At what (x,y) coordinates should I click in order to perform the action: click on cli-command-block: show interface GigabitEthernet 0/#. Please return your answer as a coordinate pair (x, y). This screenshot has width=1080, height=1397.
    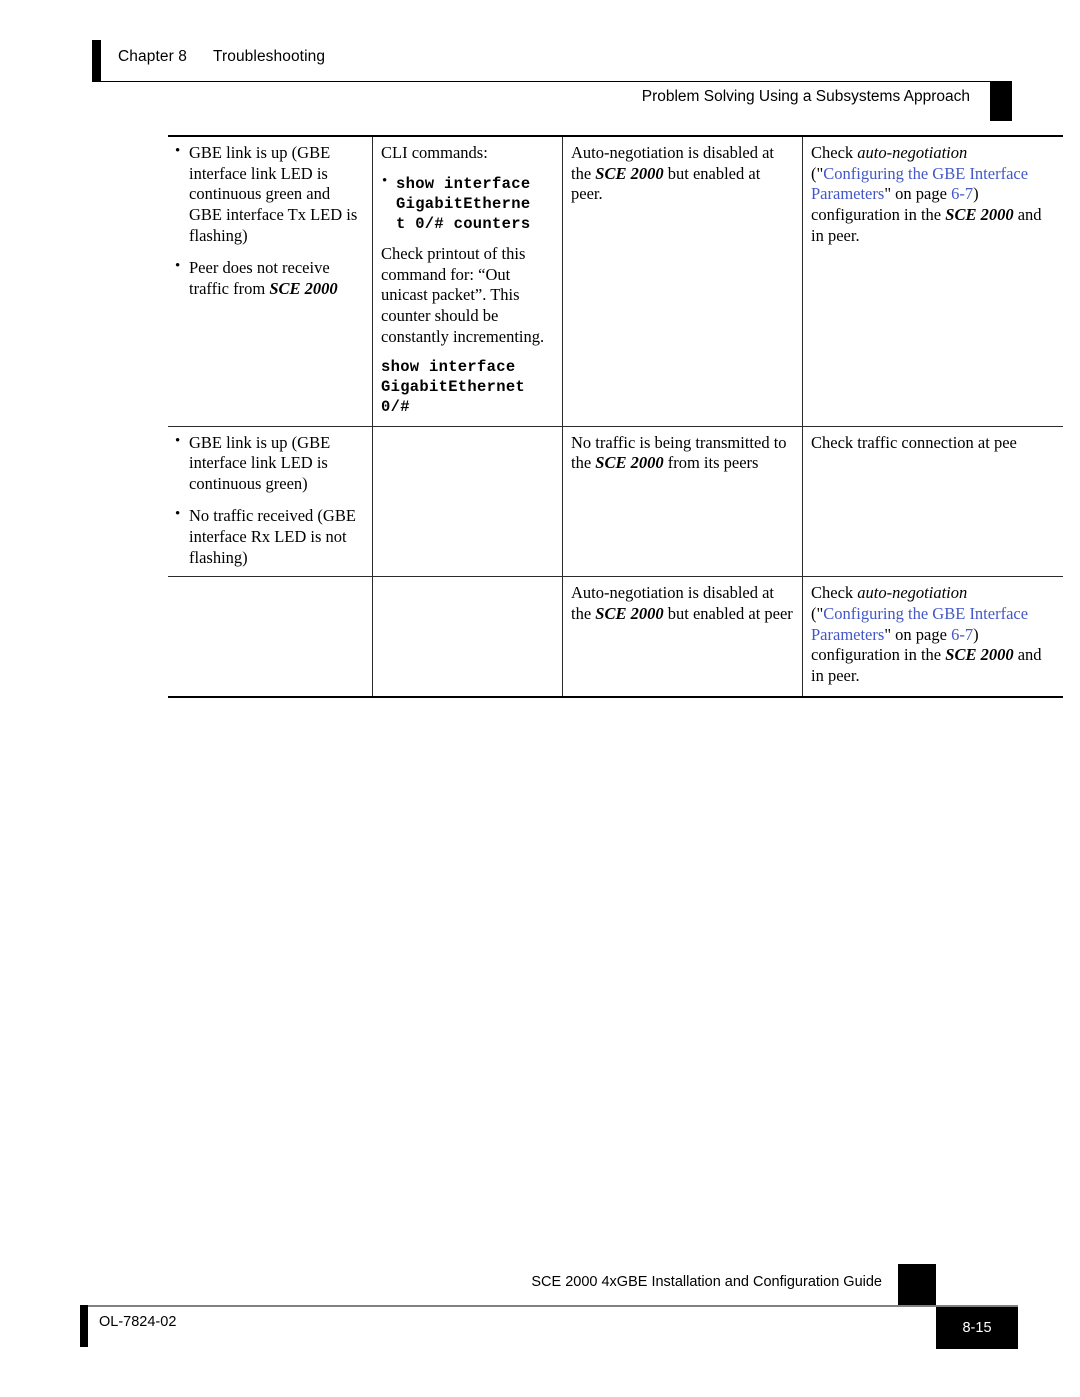
    Looking at the image, I should click on (467, 387).